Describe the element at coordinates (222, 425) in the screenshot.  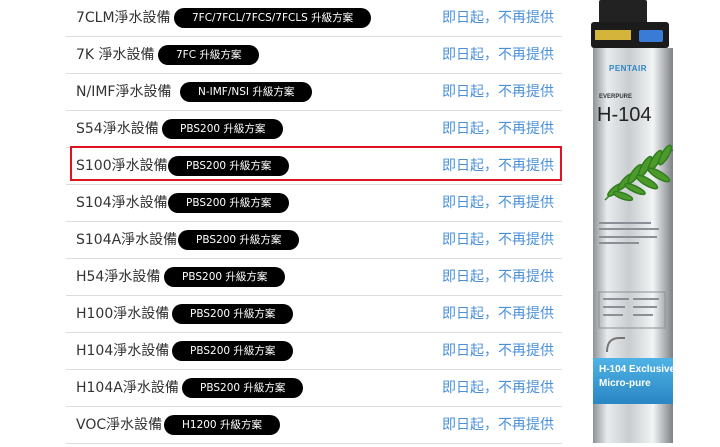
I see `upgrade-badge: H1200 升級方案` at that location.